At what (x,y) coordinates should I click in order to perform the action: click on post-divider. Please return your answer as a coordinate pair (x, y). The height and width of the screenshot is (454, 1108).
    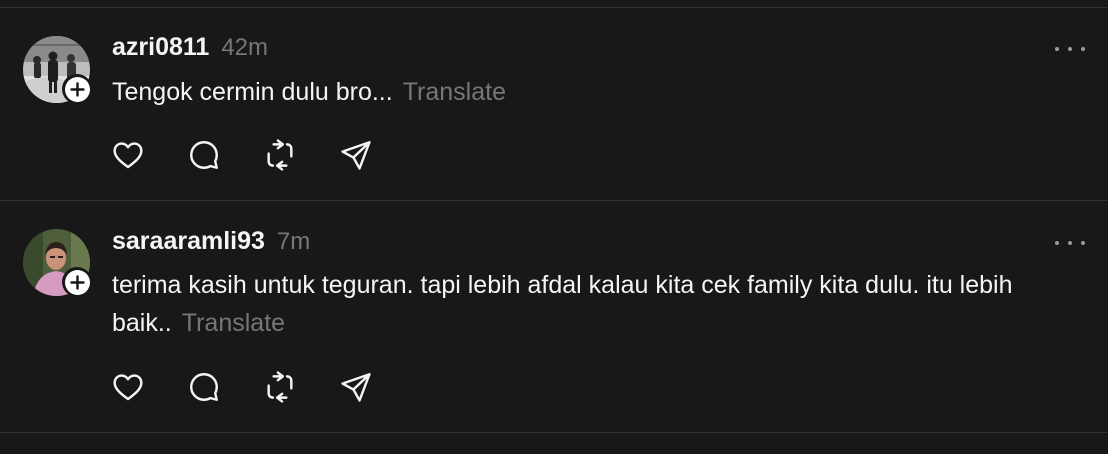
    Looking at the image, I should click on (554, 432).